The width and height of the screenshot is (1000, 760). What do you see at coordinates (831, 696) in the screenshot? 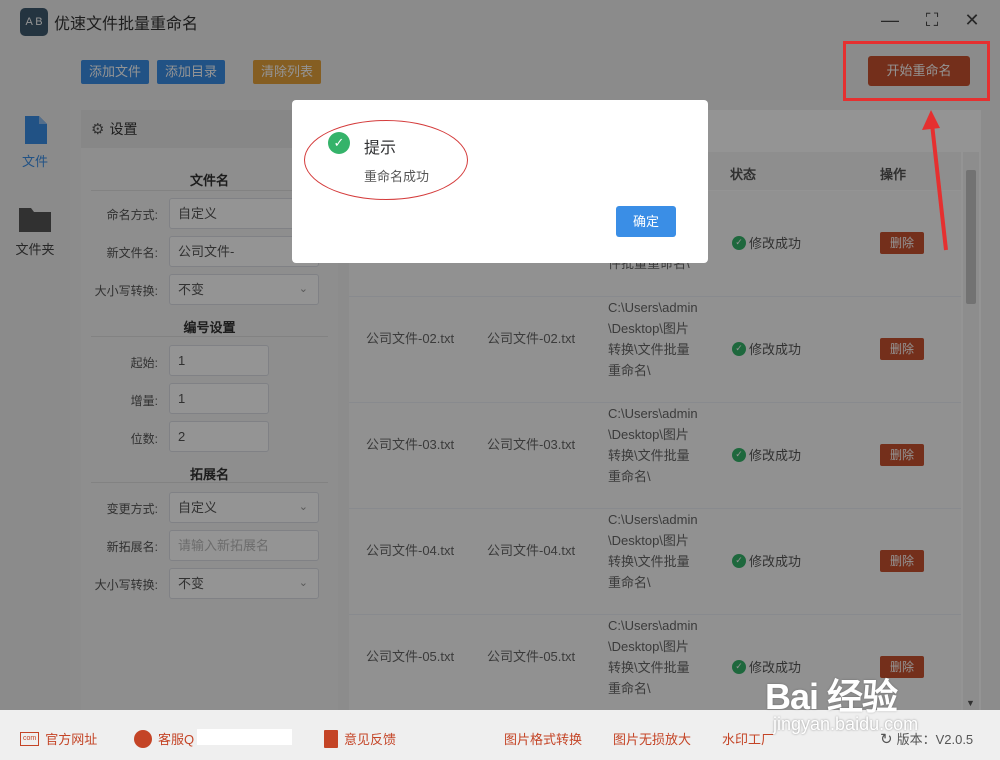
I see `watermark-brand: Bai 经验` at bounding box center [831, 696].